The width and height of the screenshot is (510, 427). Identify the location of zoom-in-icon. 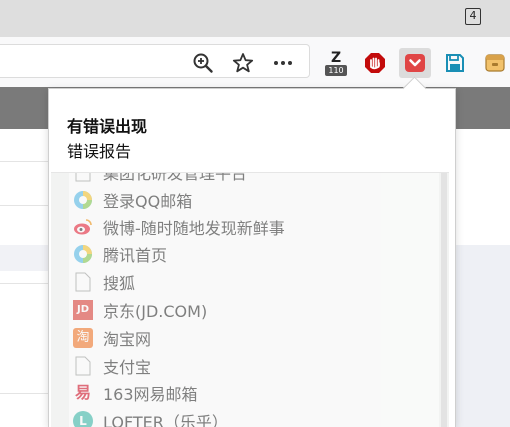
(203, 63).